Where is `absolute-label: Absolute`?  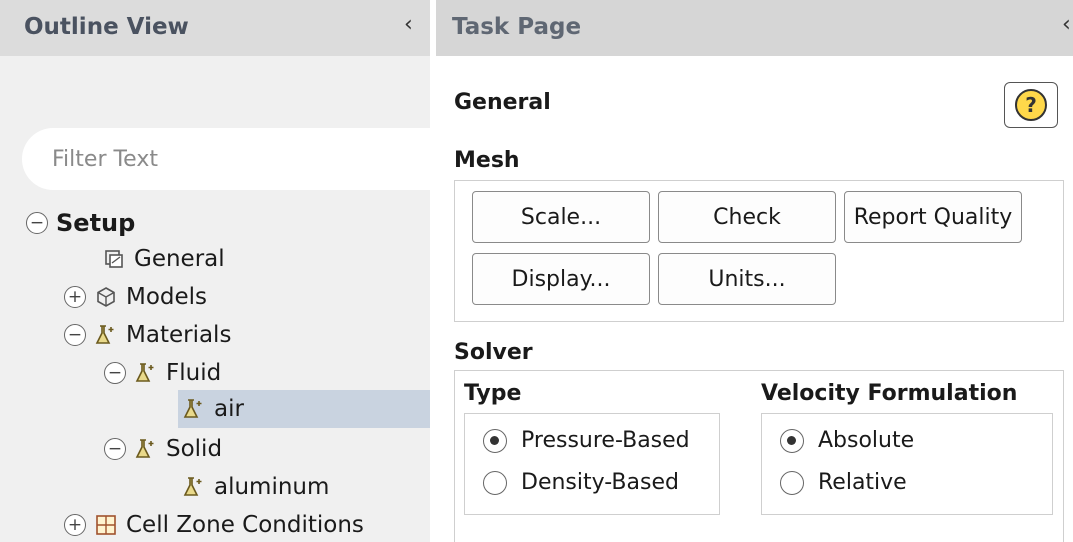
absolute-label: Absolute is located at coordinates (866, 440).